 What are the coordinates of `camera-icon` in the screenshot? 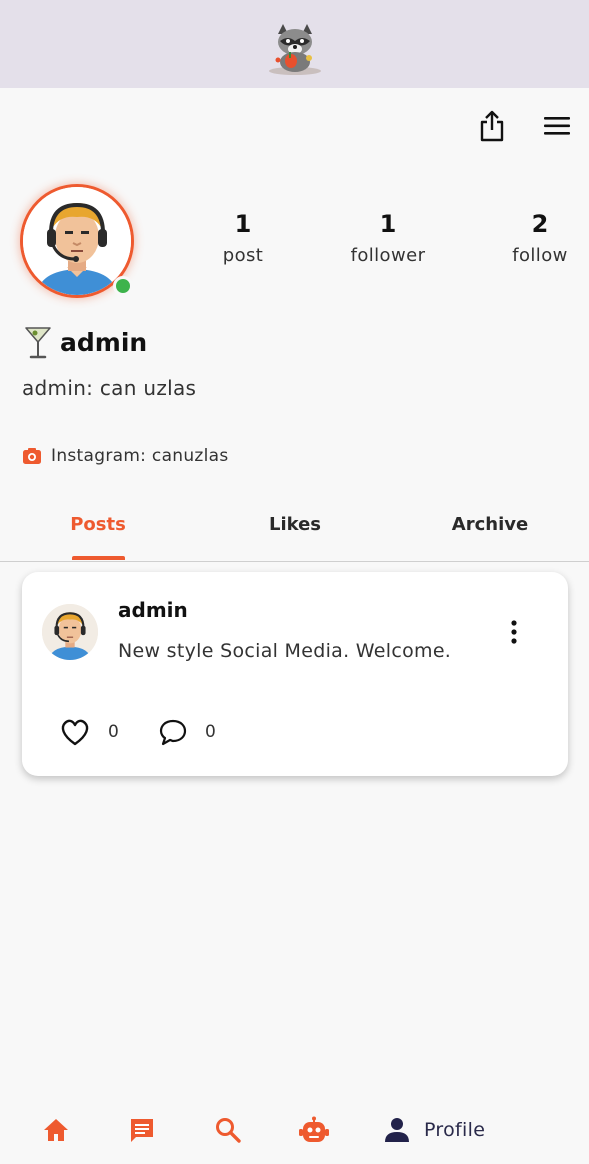 It's located at (32, 456).